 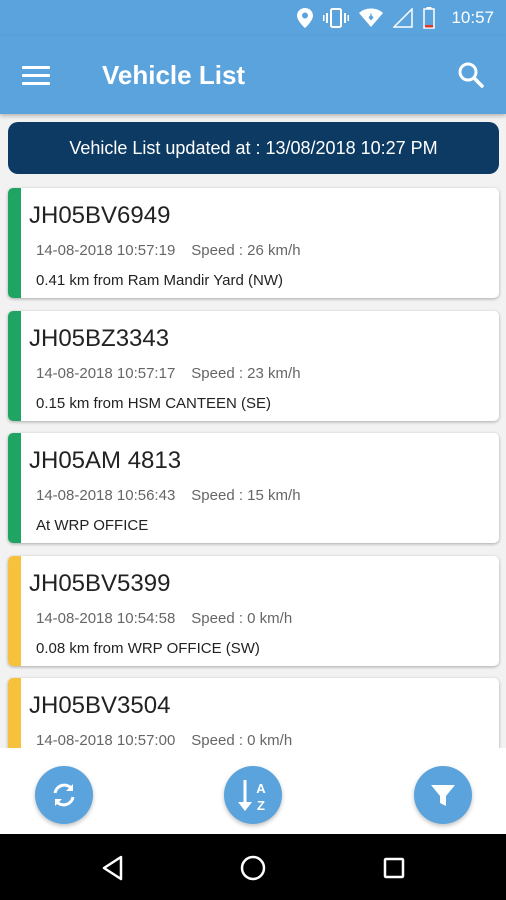 I want to click on vehicle-registration: JH05BV5399, so click(x=100, y=583).